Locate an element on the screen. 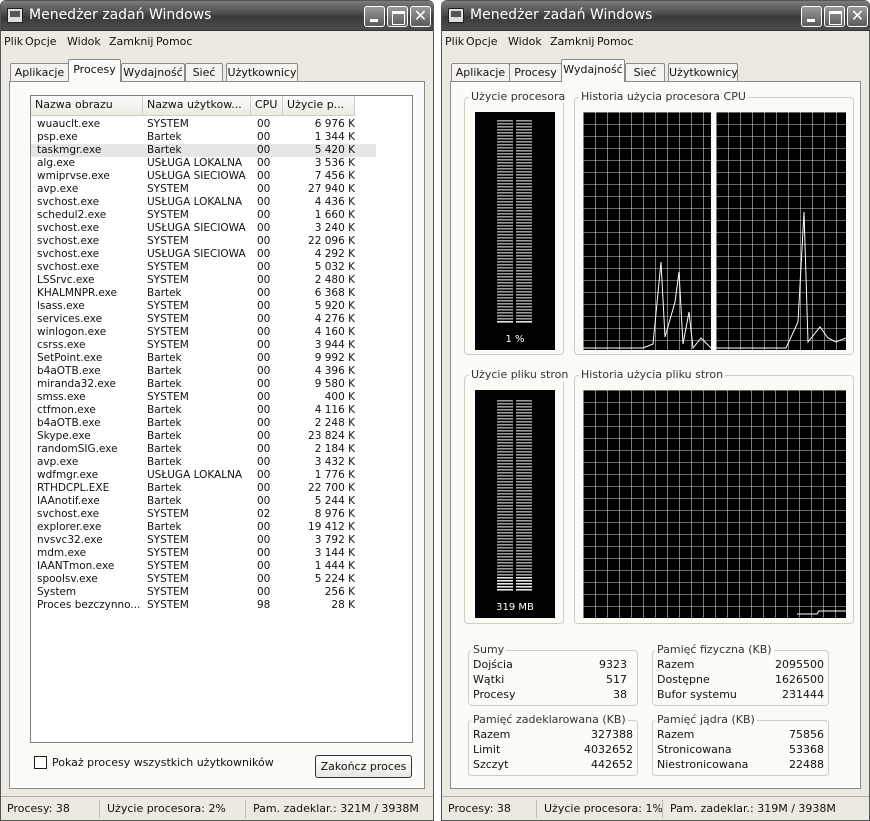  table-row: services.exe SYSTEM 00 4 276 K is located at coordinates (203, 319).